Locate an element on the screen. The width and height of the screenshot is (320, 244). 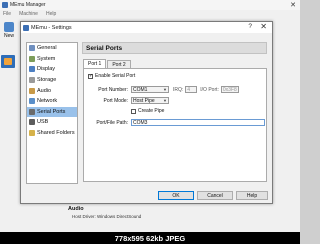
storage-icon is located at coordinates (32, 80).